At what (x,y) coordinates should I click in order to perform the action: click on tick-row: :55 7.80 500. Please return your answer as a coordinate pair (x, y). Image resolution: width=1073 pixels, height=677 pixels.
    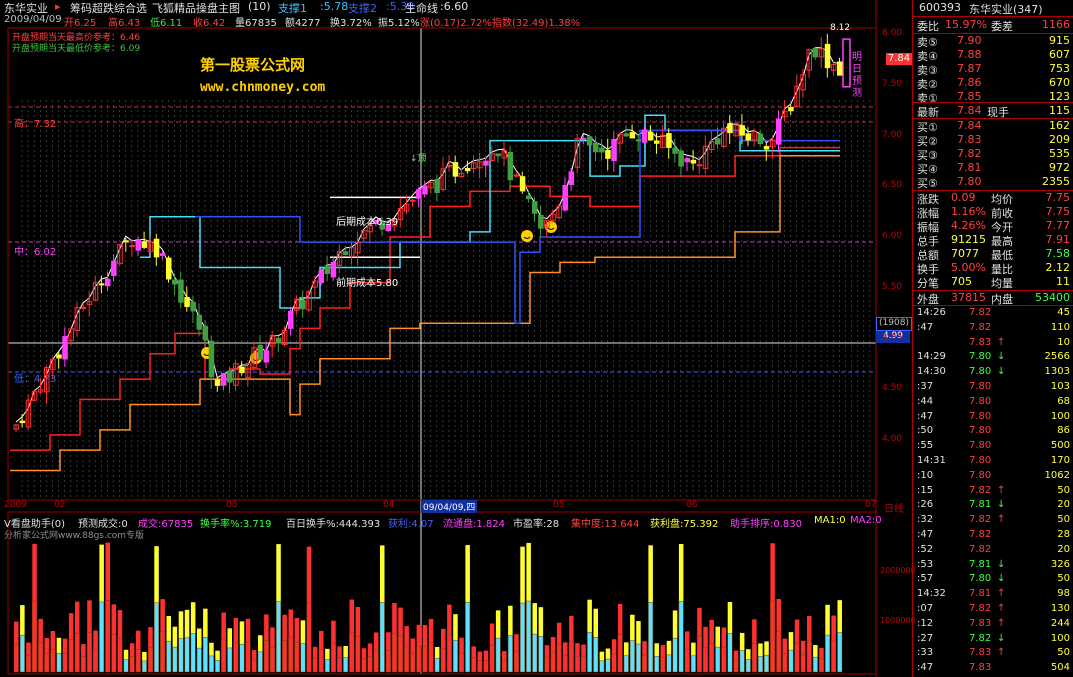
    Looking at the image, I should click on (993, 447).